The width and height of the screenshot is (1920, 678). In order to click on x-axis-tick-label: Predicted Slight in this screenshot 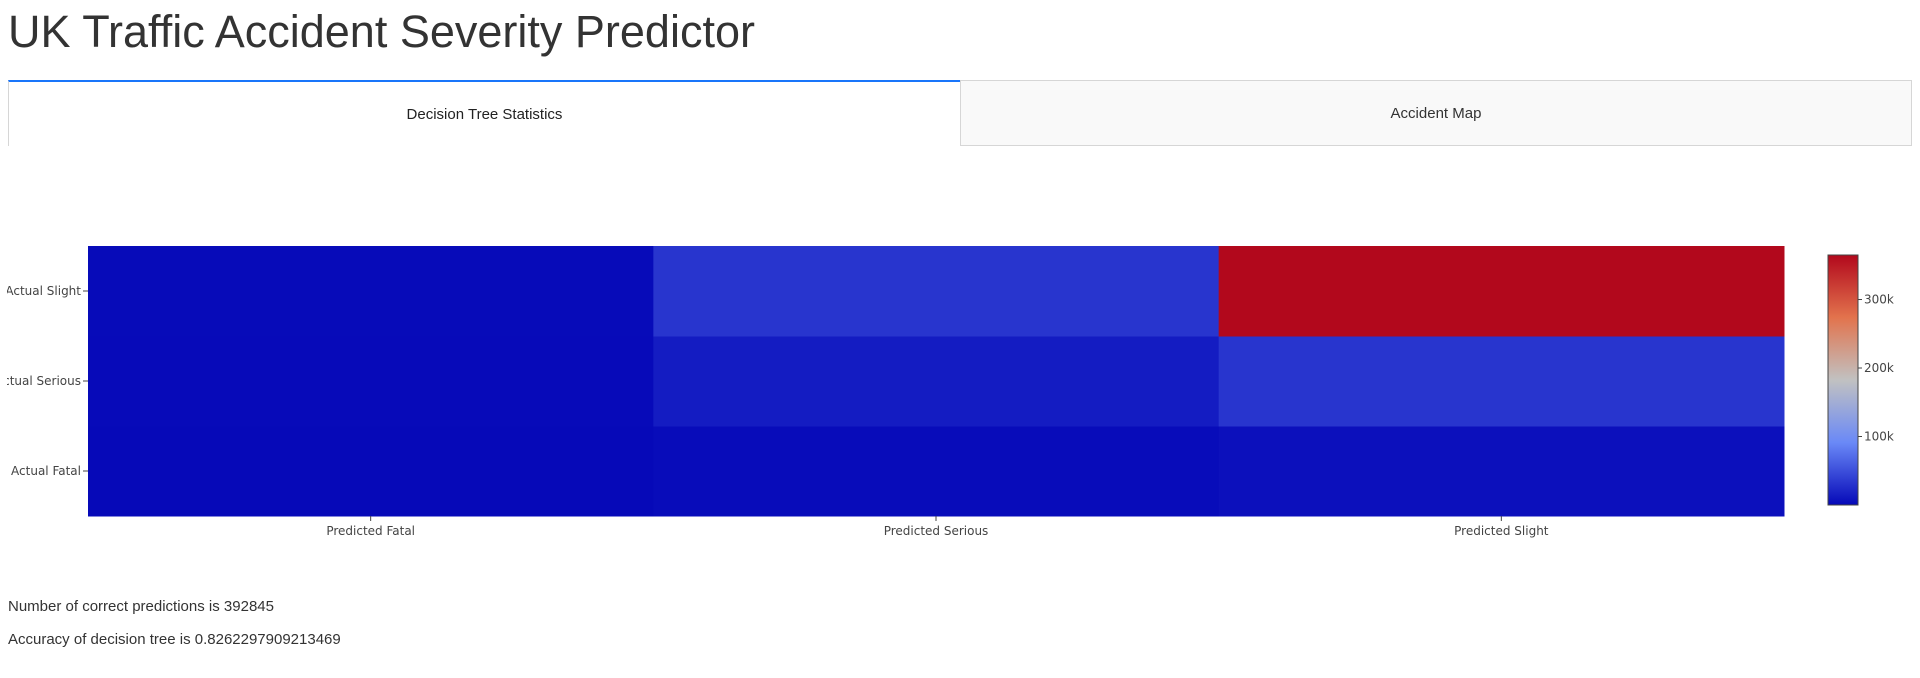, I will do `click(1501, 531)`.